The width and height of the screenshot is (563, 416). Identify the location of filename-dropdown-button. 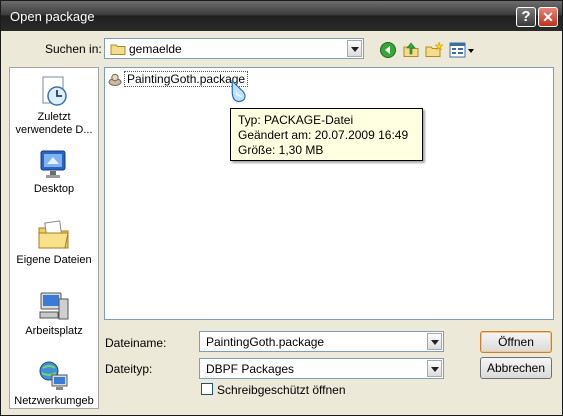
(434, 341).